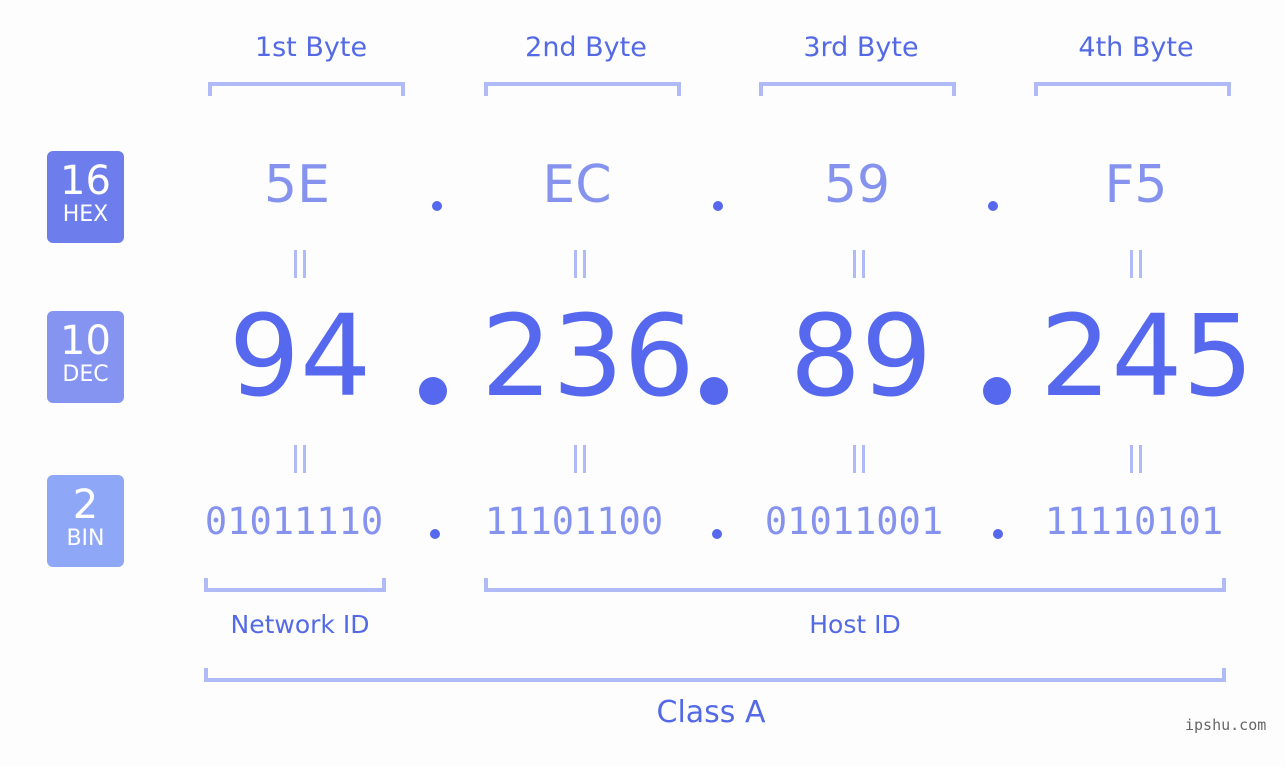 The height and width of the screenshot is (767, 1285). What do you see at coordinates (1134, 521) in the screenshot?
I see `bin-value-4: 11110101` at bounding box center [1134, 521].